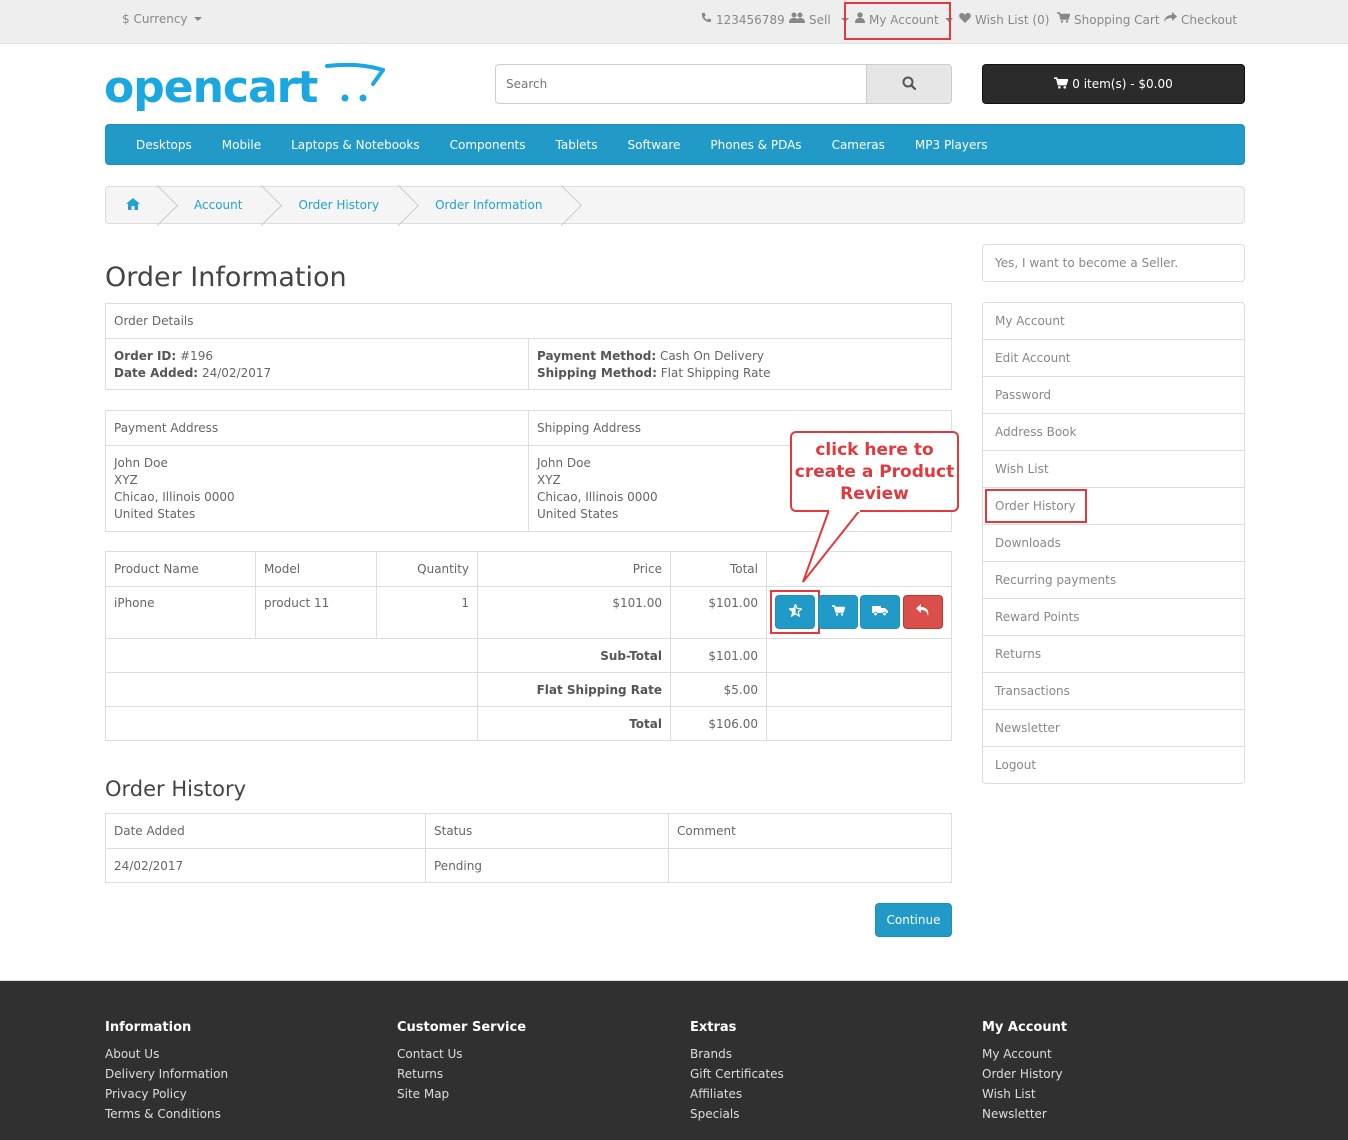 This screenshot has height=1140, width=1348. What do you see at coordinates (136, 205) in the screenshot?
I see `breadcrumb-home` at bounding box center [136, 205].